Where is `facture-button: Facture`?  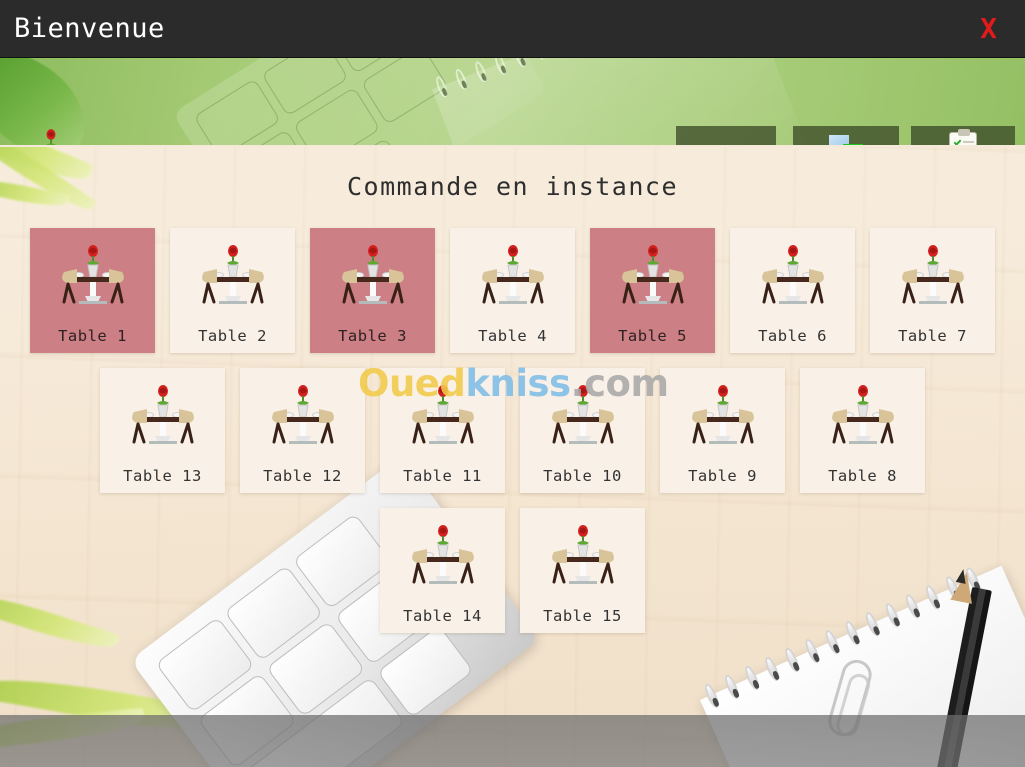 facture-button: Facture is located at coordinates (726, 135).